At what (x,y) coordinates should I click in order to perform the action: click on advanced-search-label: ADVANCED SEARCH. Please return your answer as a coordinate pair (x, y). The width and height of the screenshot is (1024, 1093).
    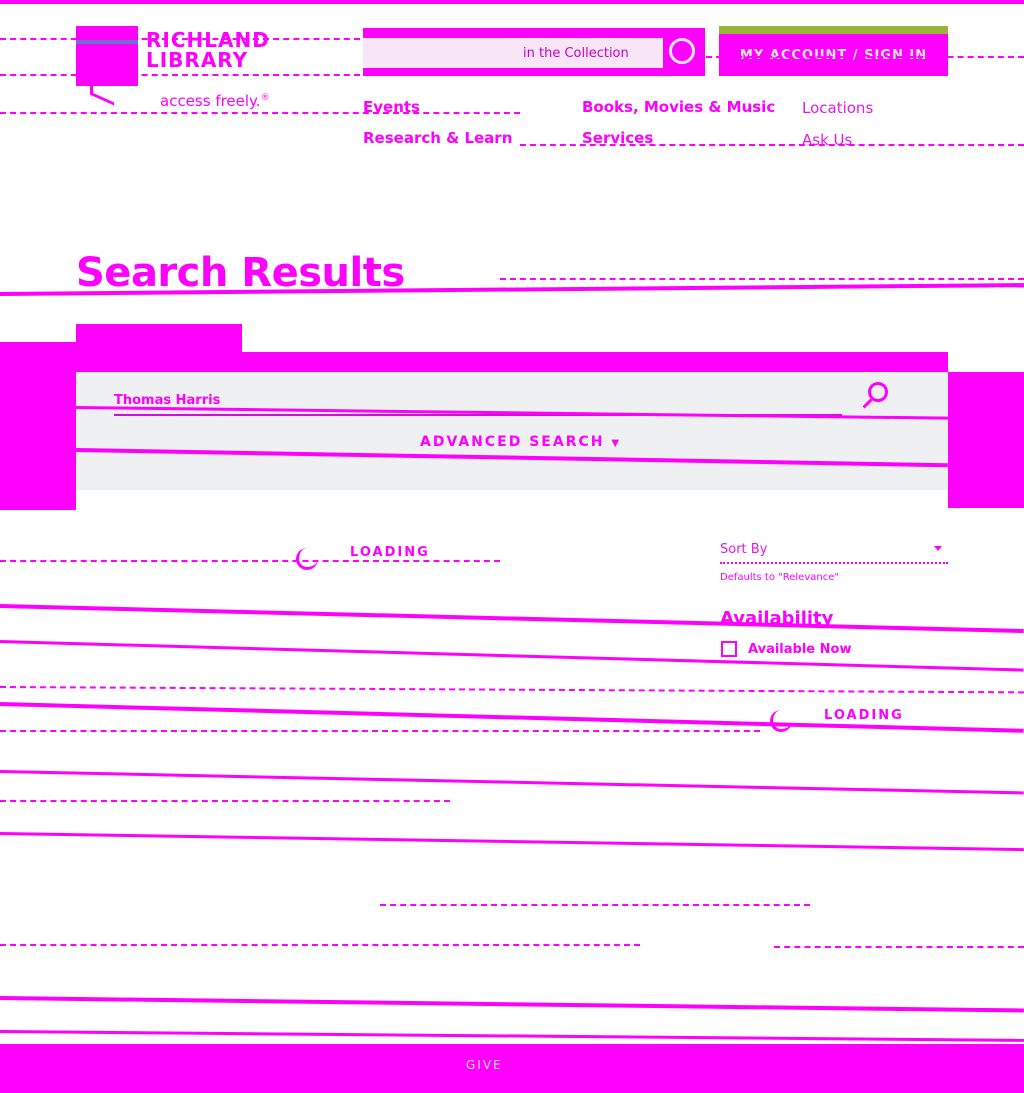
    Looking at the image, I should click on (512, 442).